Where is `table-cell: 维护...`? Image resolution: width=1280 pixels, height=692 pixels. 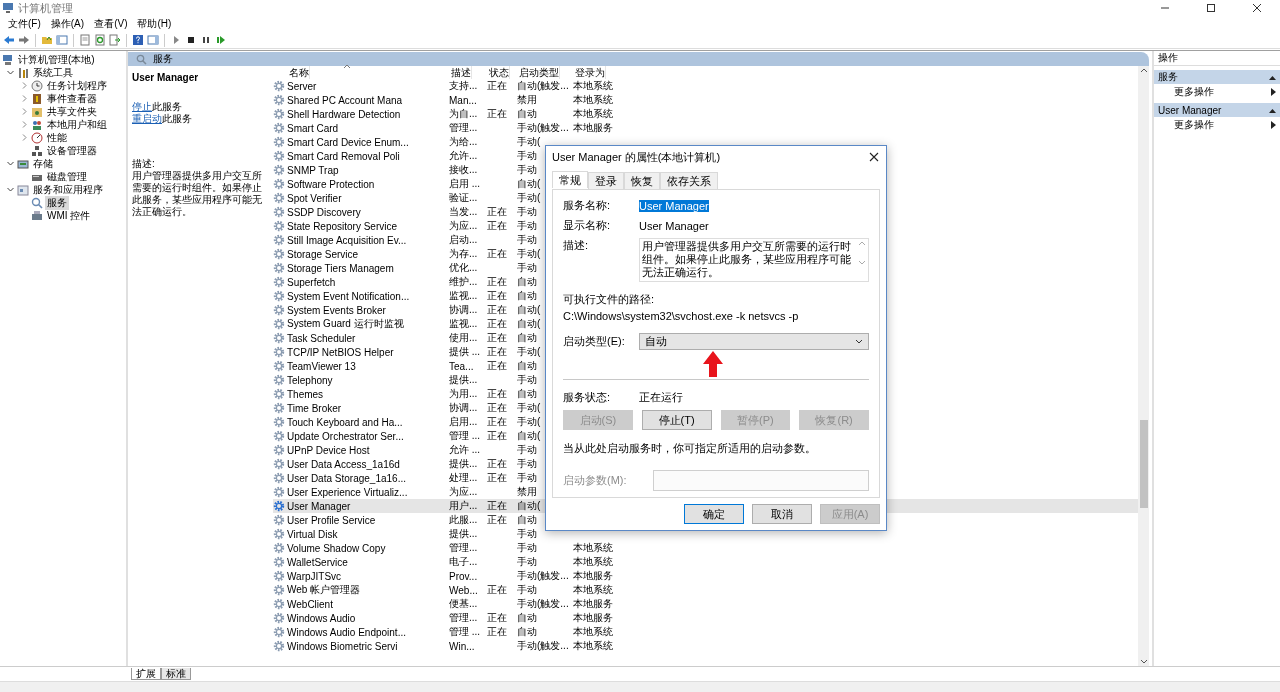
table-cell: 维护... is located at coordinates (463, 282).